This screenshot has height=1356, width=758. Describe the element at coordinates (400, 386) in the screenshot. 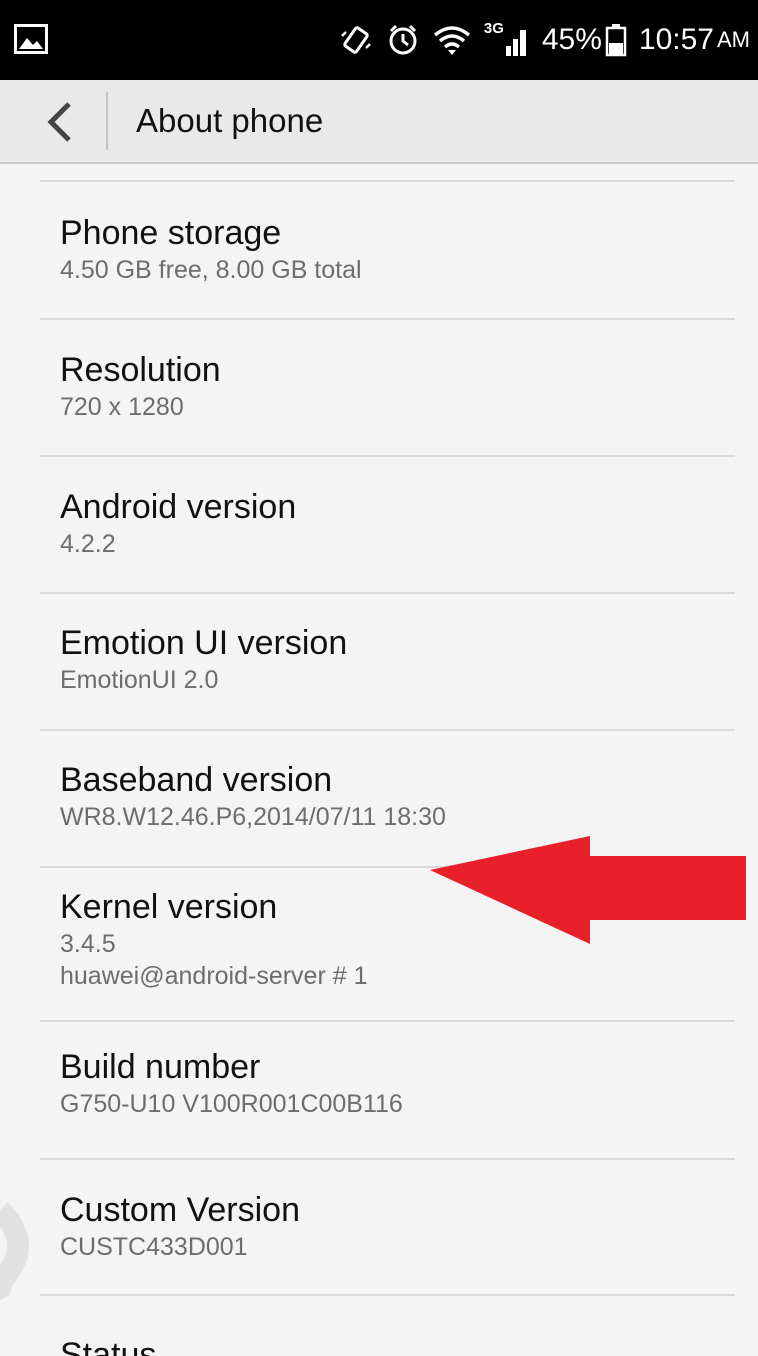

I see `list-item-resolution: Resolution 720 x 1280` at that location.